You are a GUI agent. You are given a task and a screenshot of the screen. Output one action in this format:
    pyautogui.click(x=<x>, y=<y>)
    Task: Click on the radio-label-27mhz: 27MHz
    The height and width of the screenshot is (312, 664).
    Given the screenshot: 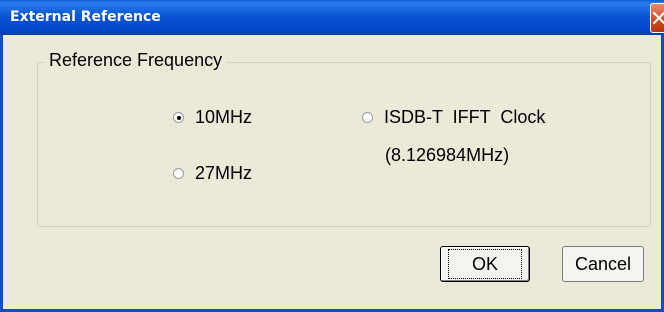 What is the action you would take?
    pyautogui.click(x=224, y=173)
    